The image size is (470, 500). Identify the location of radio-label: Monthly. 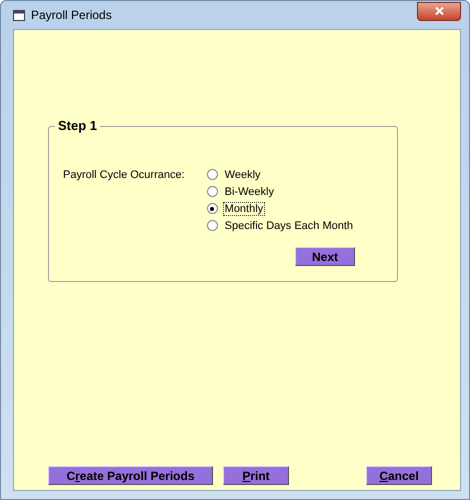
(244, 209).